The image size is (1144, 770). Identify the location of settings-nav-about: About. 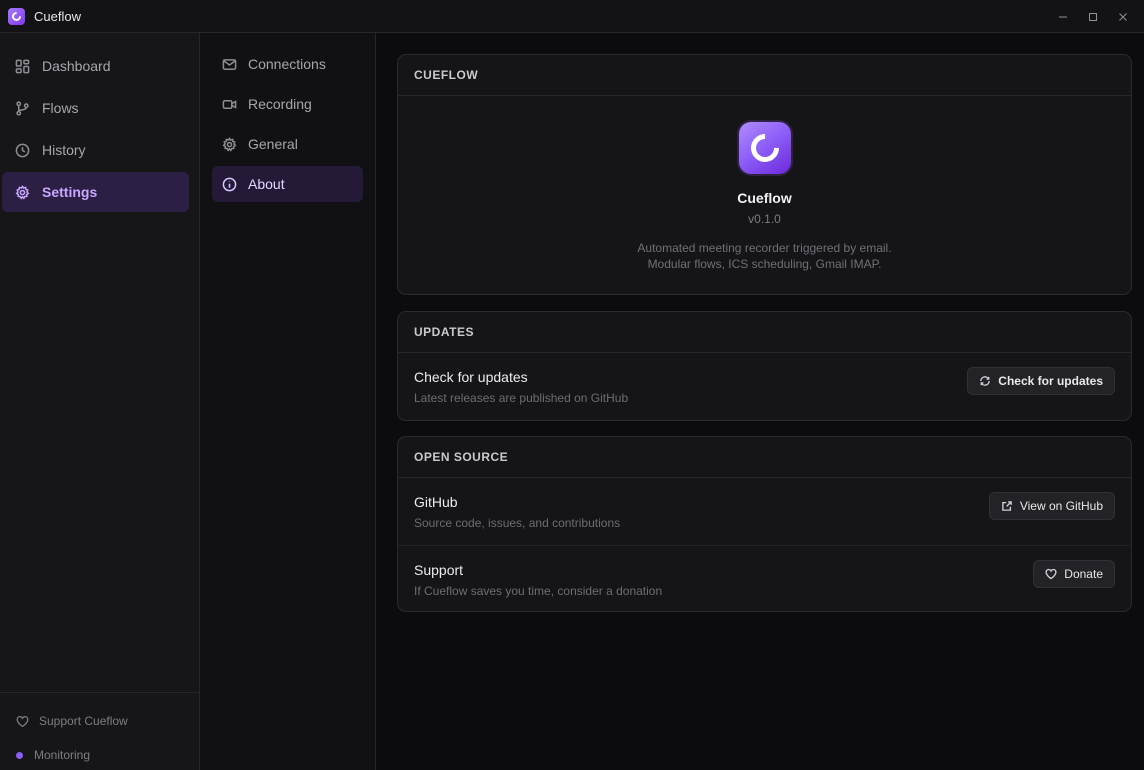
(287, 184).